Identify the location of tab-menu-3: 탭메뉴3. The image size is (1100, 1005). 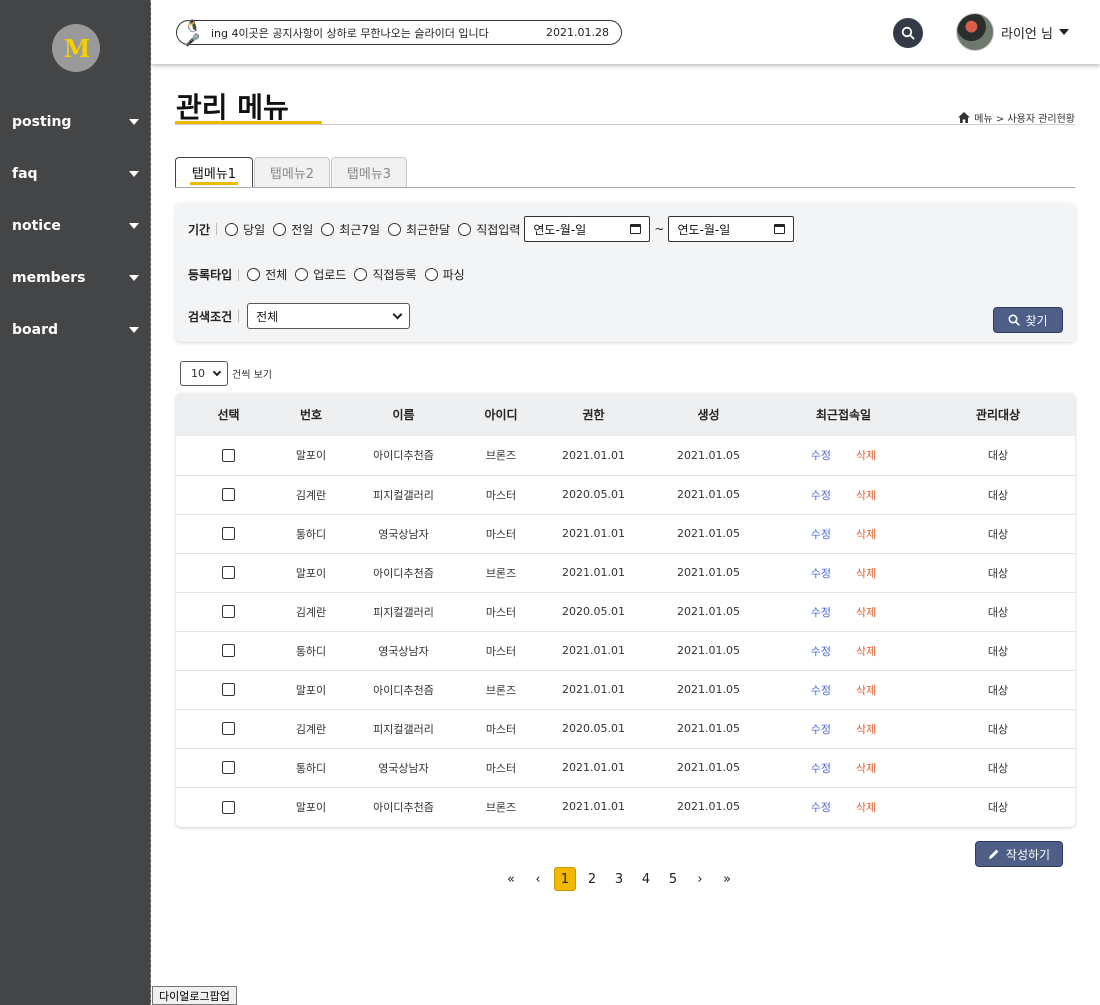
(369, 172).